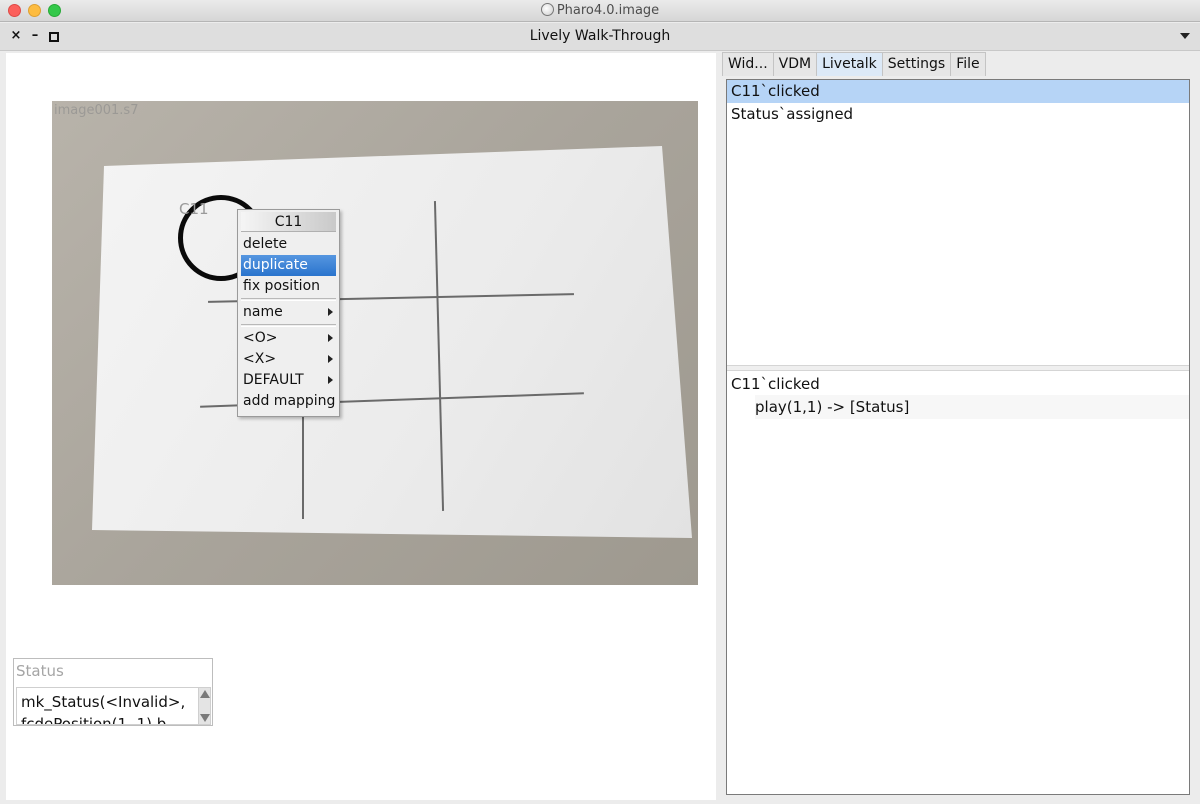 The height and width of the screenshot is (804, 1200). I want to click on status-scrollbar, so click(204, 706).